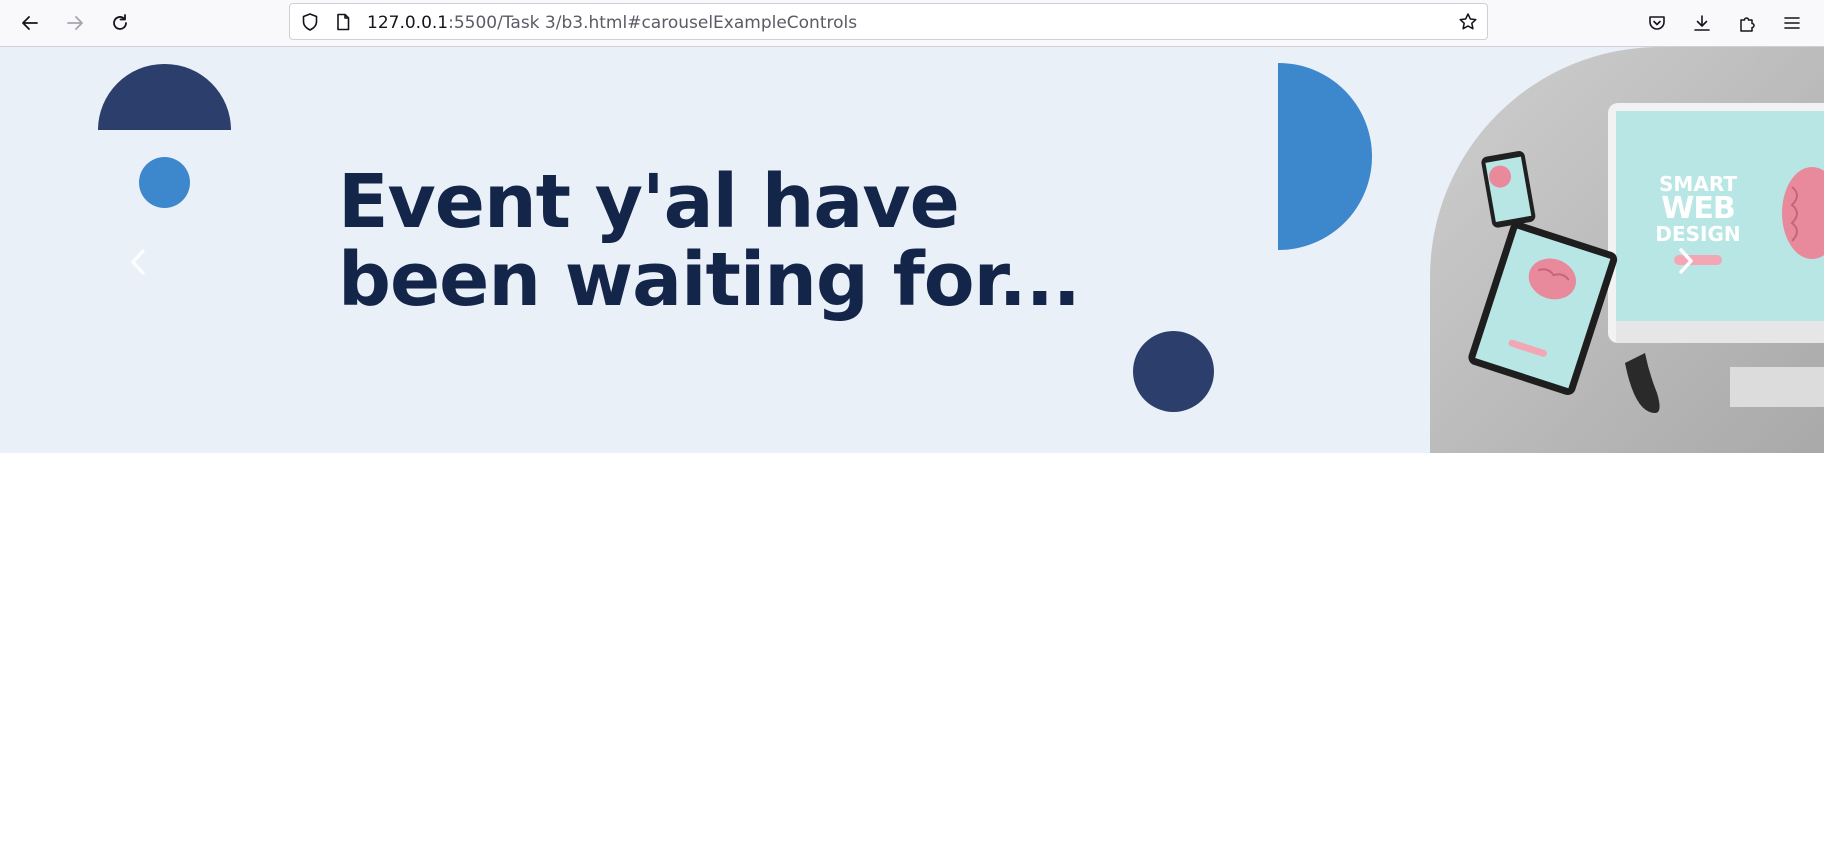 This screenshot has height=850, width=1824. I want to click on reload-button, so click(120, 23).